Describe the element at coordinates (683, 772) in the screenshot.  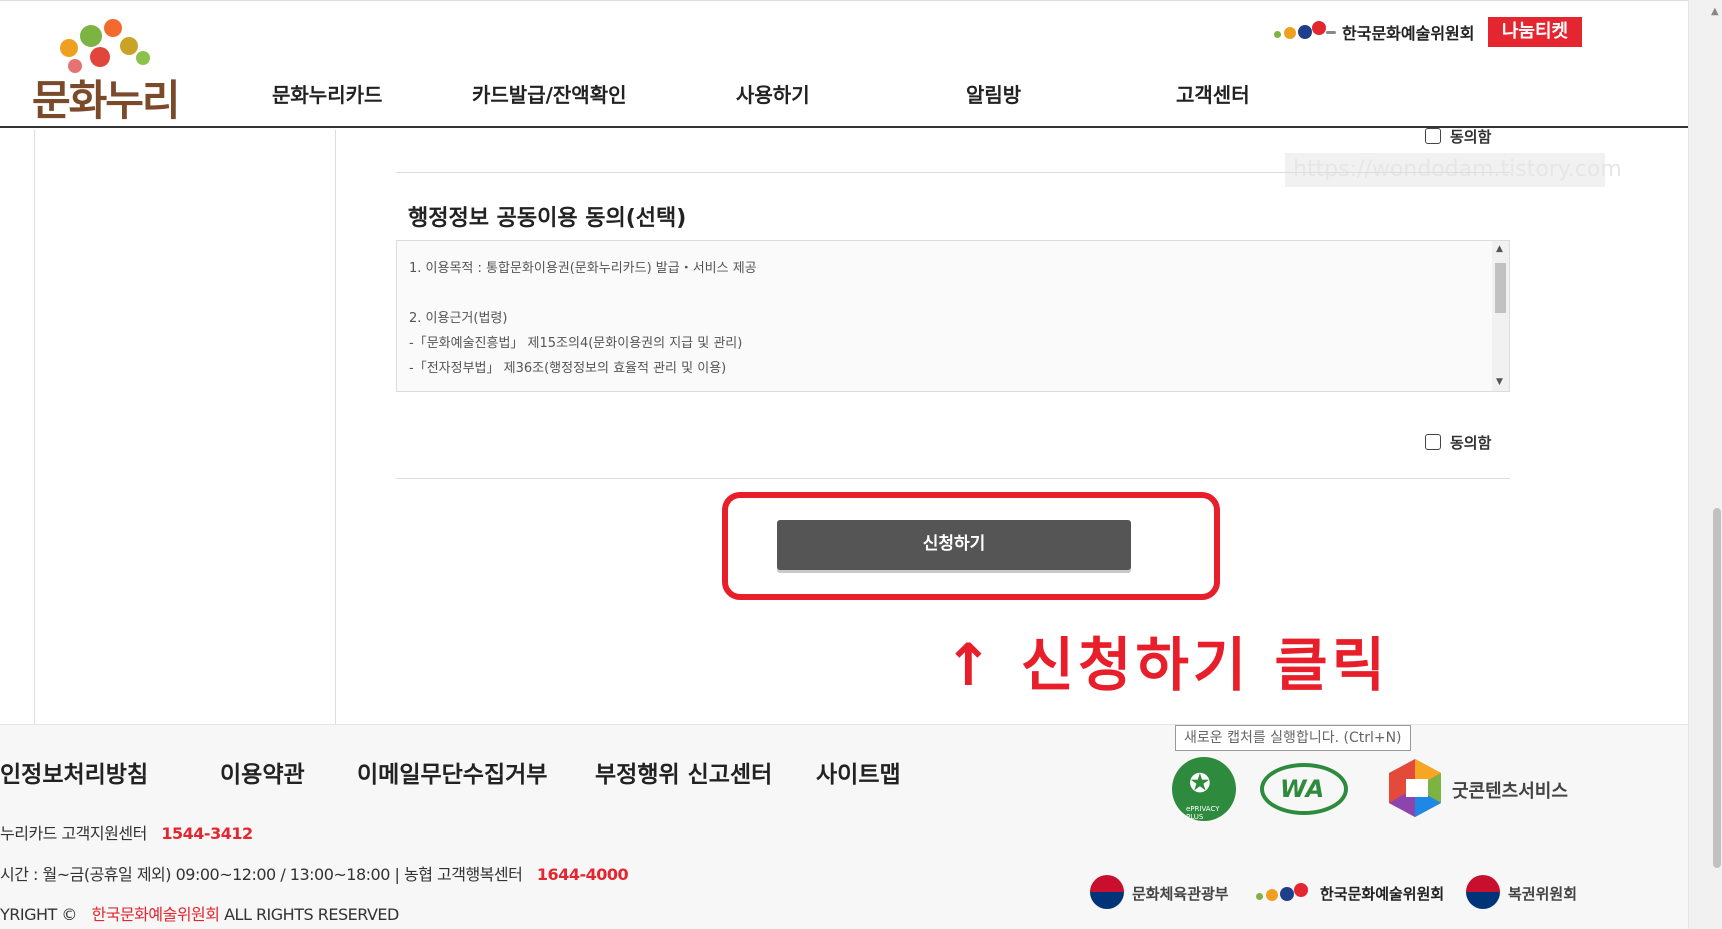
I see `footer-link-report: 부정행위 신고센터` at that location.